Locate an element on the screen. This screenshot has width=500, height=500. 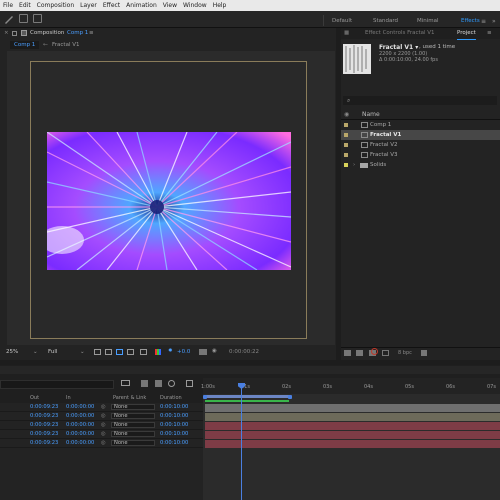
project-menu-icon: ≡ is located at coordinates (489, 33).